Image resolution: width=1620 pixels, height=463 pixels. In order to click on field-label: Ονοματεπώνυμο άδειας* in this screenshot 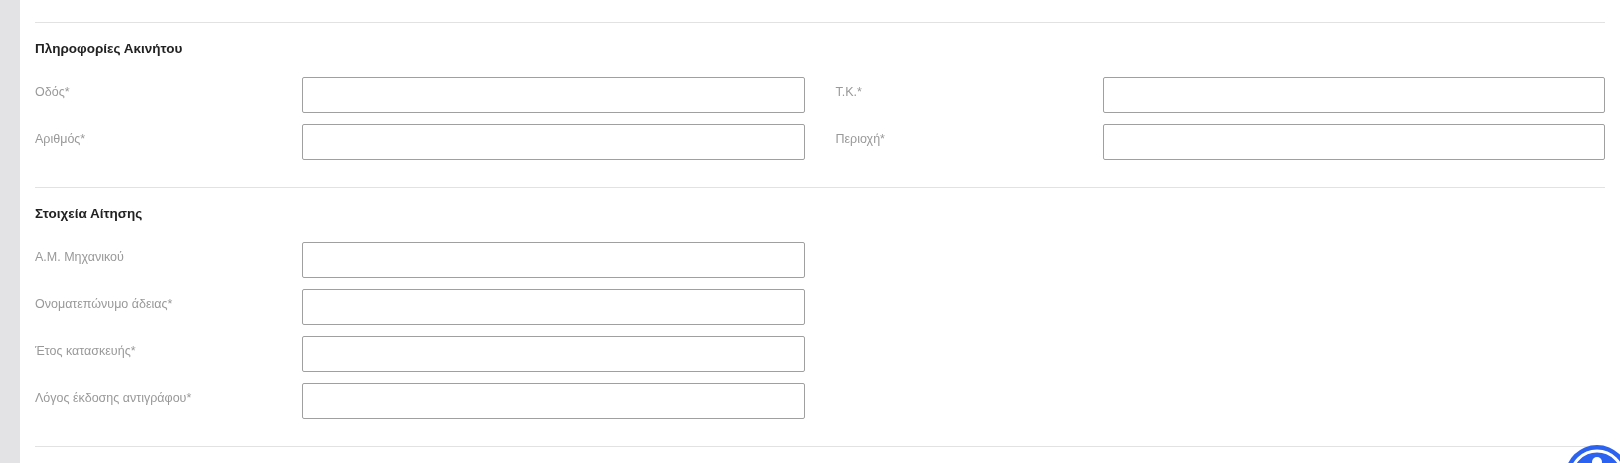, I will do `click(104, 303)`.